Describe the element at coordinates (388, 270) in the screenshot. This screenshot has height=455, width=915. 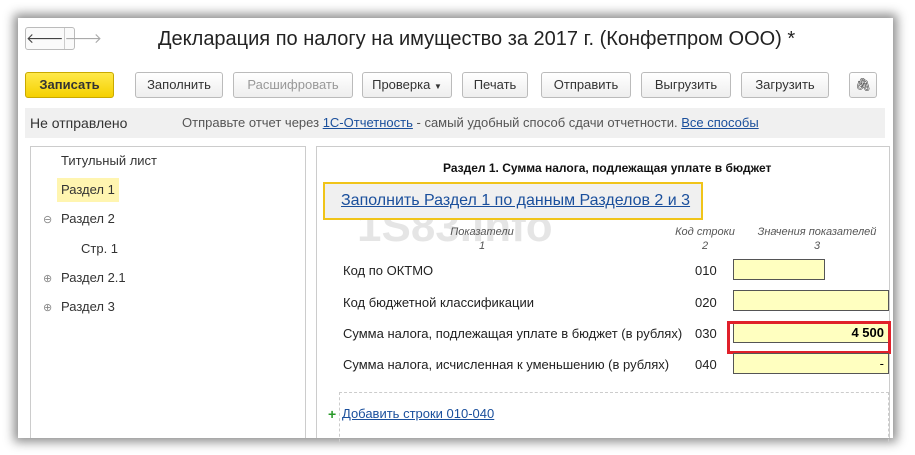
I see `row-label: Код по ОКТМО` at that location.